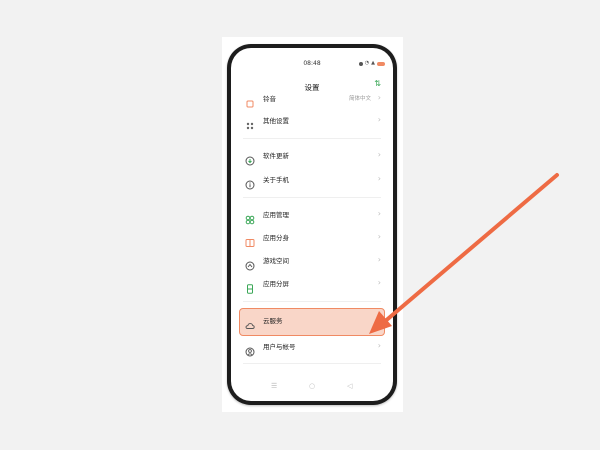 The width and height of the screenshot is (600, 450). What do you see at coordinates (276, 284) in the screenshot?
I see `settings-item-label: 应用分屏` at bounding box center [276, 284].